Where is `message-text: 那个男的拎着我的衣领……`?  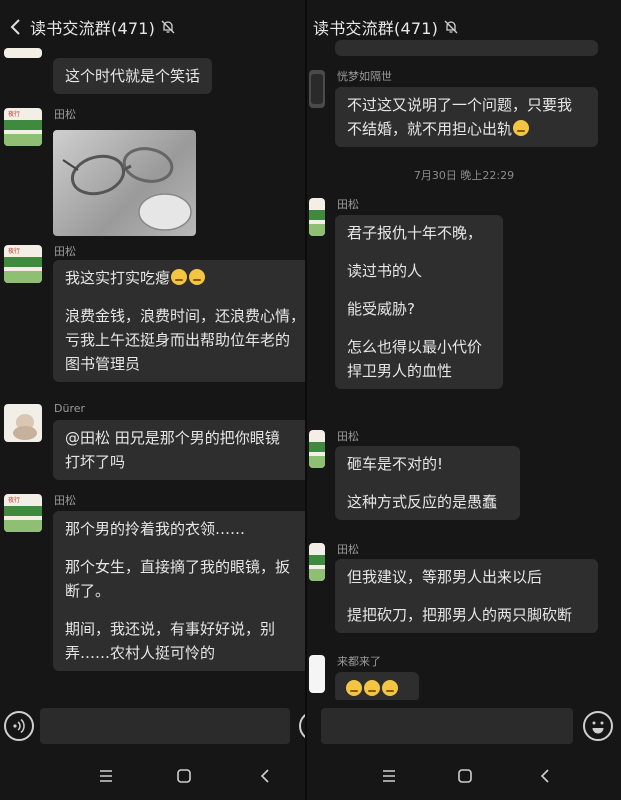
message-text: 那个男的拎着我的衣领…… is located at coordinates (155, 529).